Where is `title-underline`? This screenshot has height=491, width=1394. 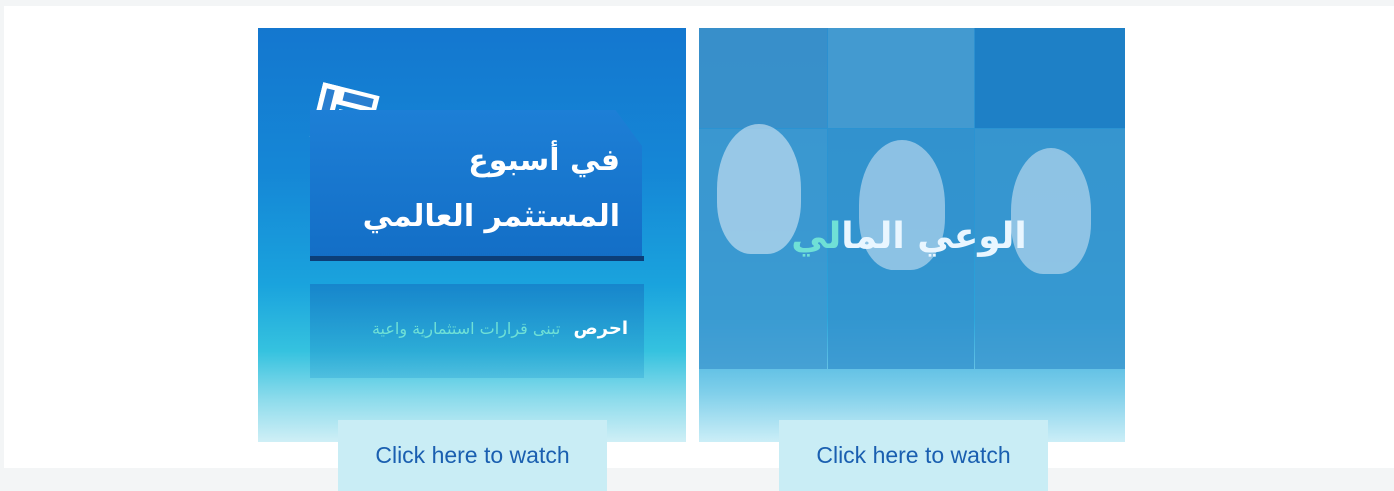
title-underline is located at coordinates (477, 258).